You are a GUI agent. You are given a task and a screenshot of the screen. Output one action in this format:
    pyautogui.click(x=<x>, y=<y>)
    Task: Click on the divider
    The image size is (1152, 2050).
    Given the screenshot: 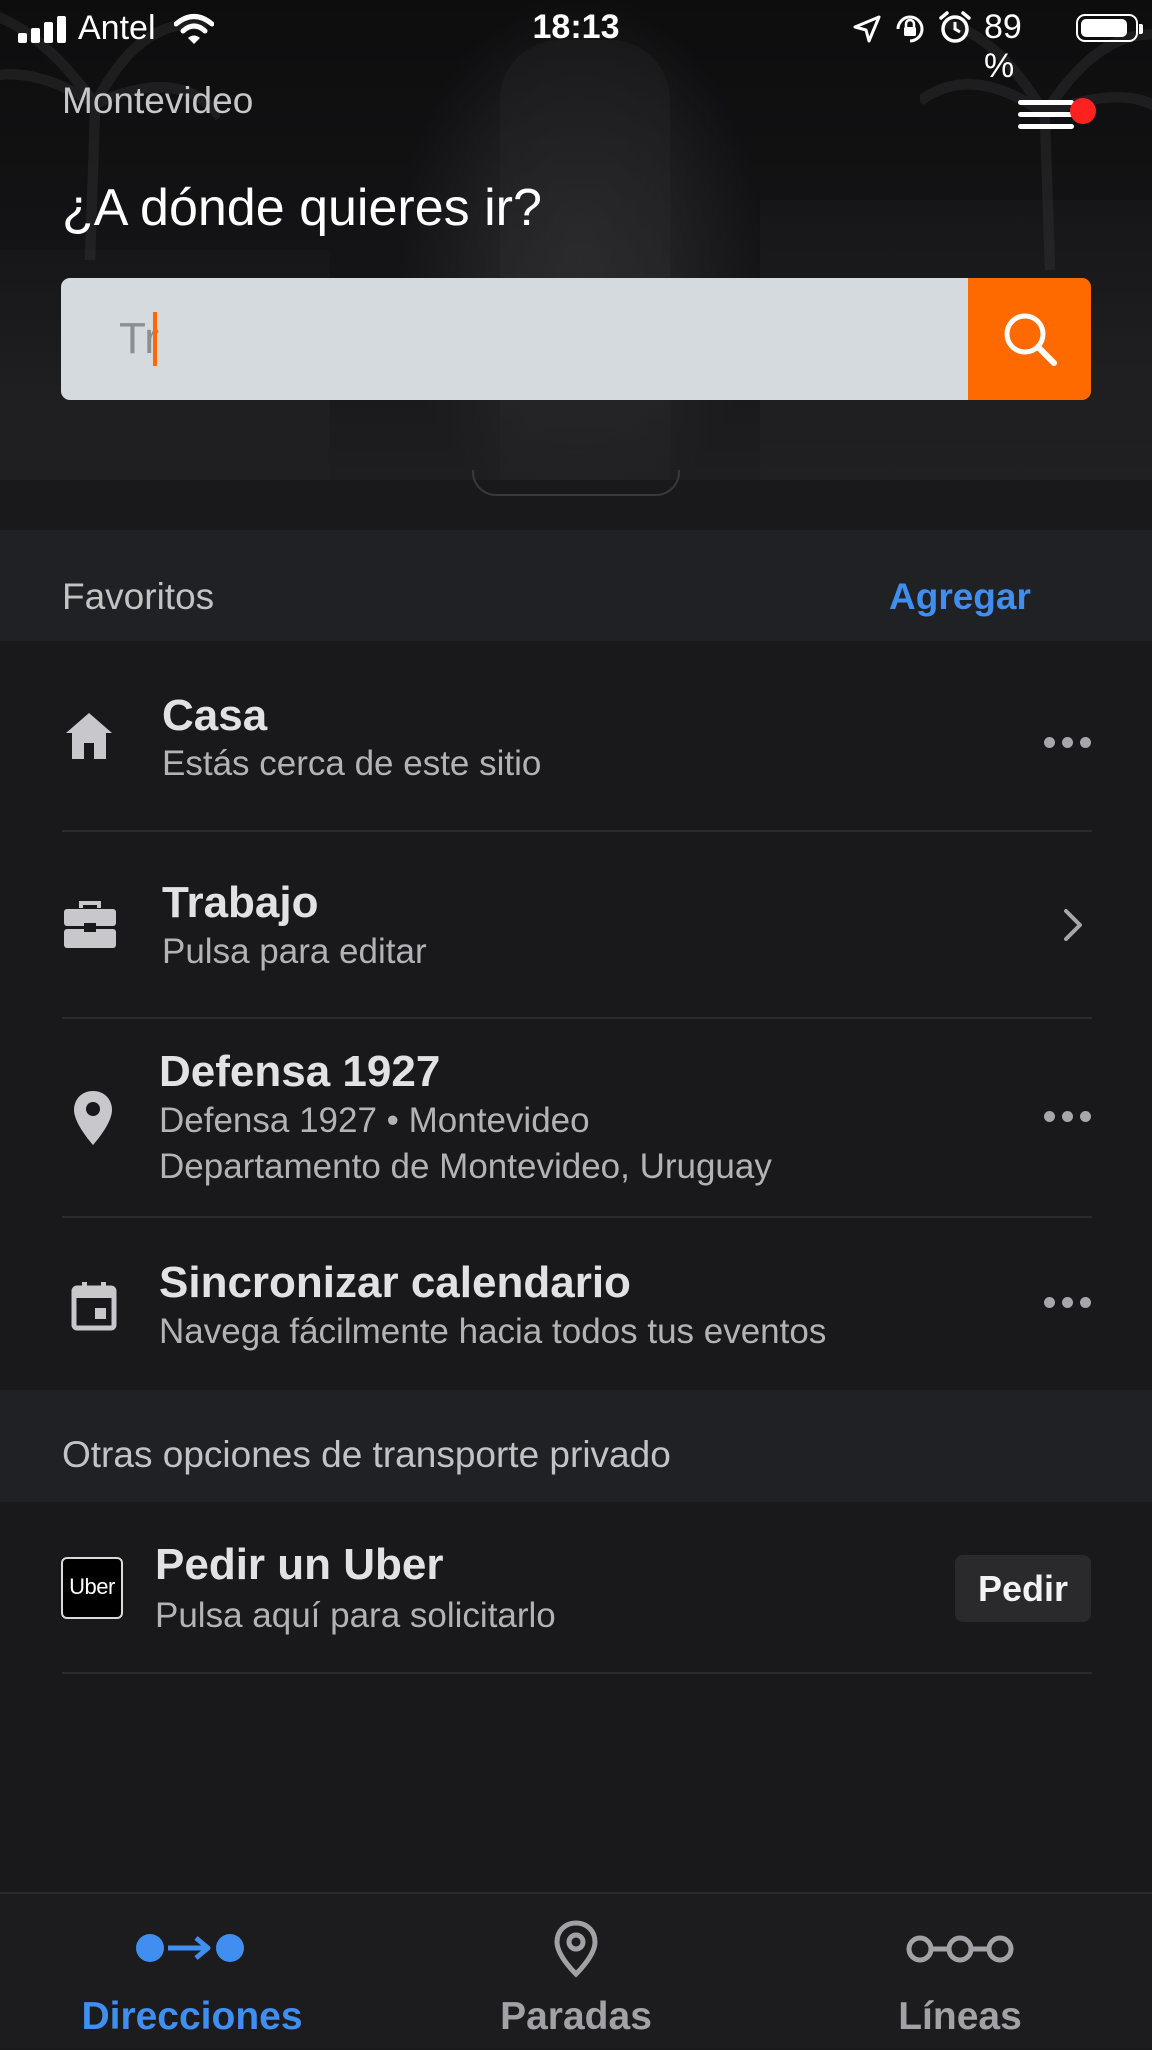 What is the action you would take?
    pyautogui.click(x=577, y=1673)
    